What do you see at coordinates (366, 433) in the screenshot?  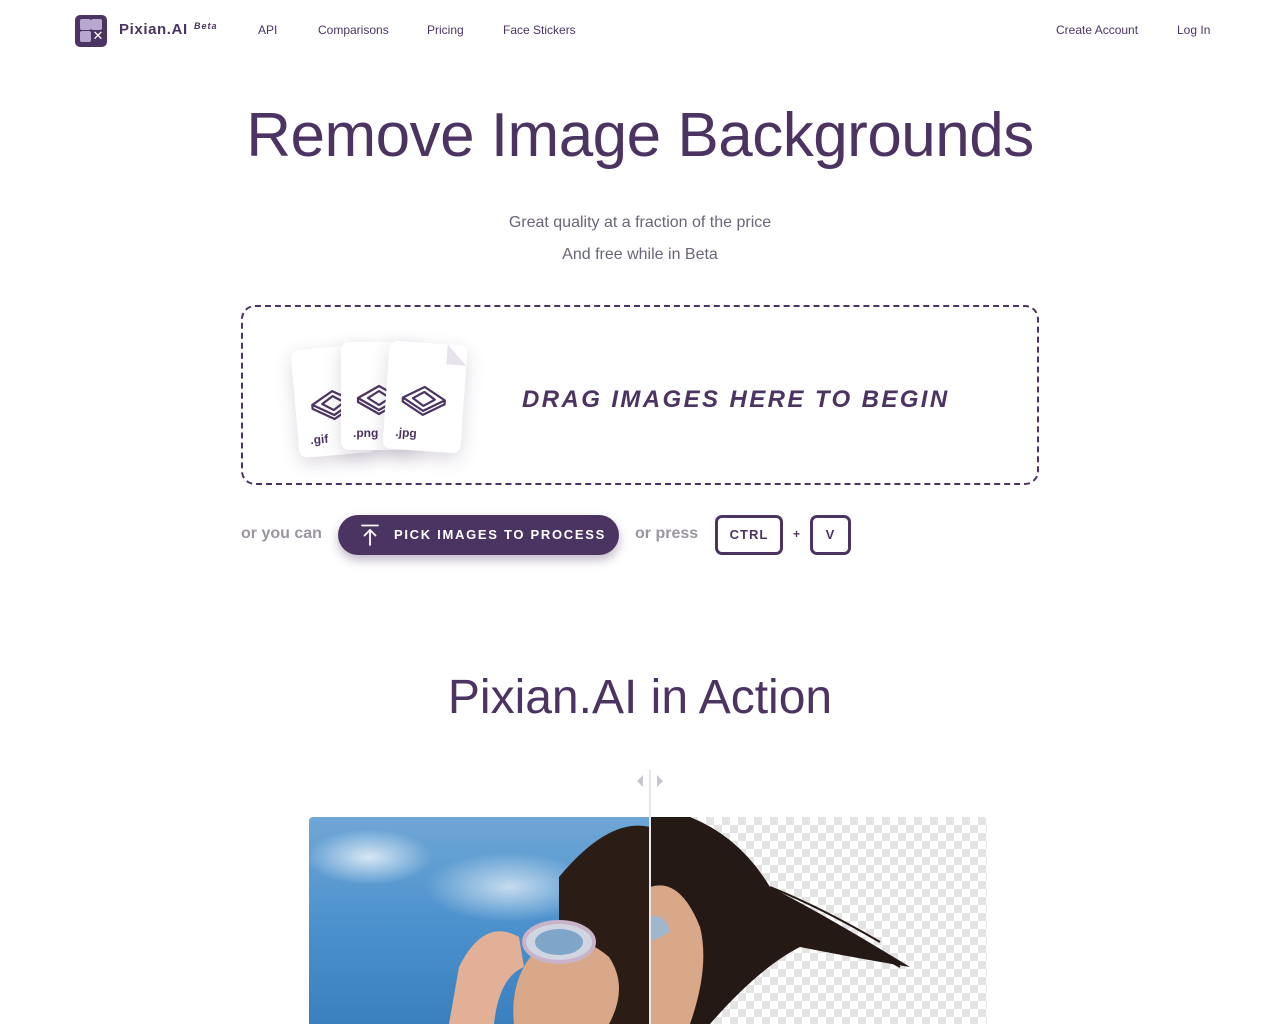 I see `file-type-label: .png` at bounding box center [366, 433].